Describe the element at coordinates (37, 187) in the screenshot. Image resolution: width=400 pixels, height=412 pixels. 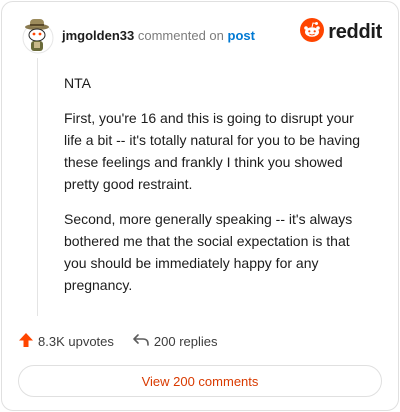
I see `thread-line` at that location.